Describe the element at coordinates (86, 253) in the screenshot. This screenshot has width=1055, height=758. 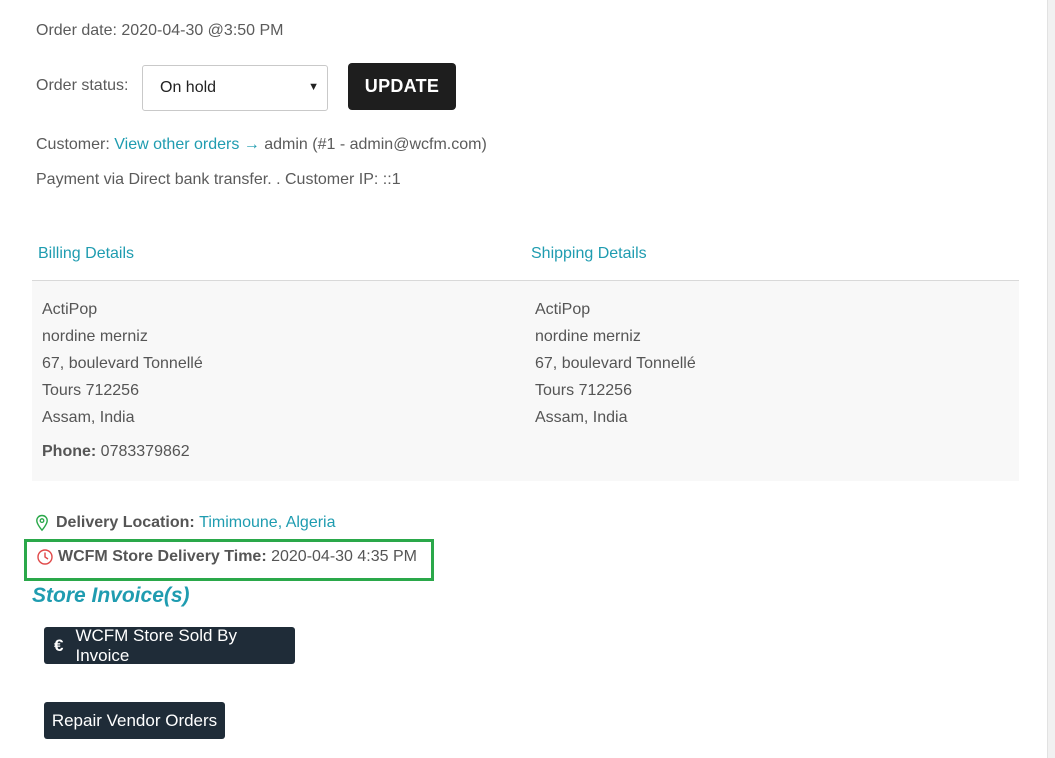
I see `billing-details-title: Billing Details` at that location.